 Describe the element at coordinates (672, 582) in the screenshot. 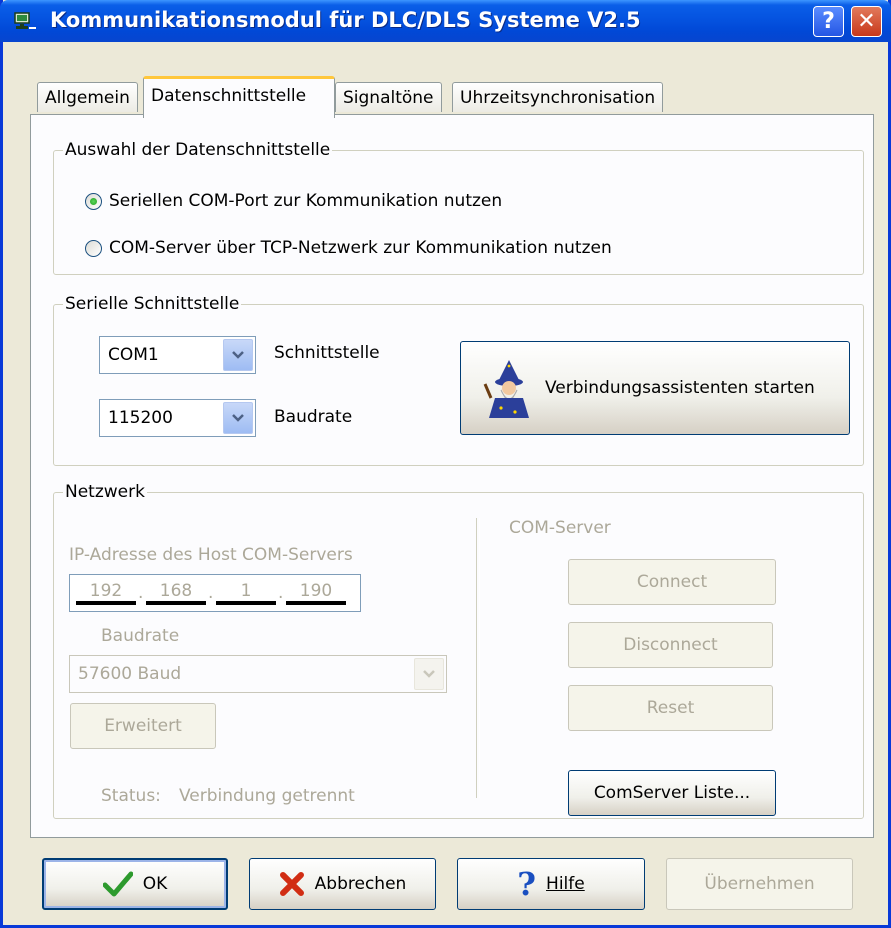

I see `connect-button: Connect` at that location.